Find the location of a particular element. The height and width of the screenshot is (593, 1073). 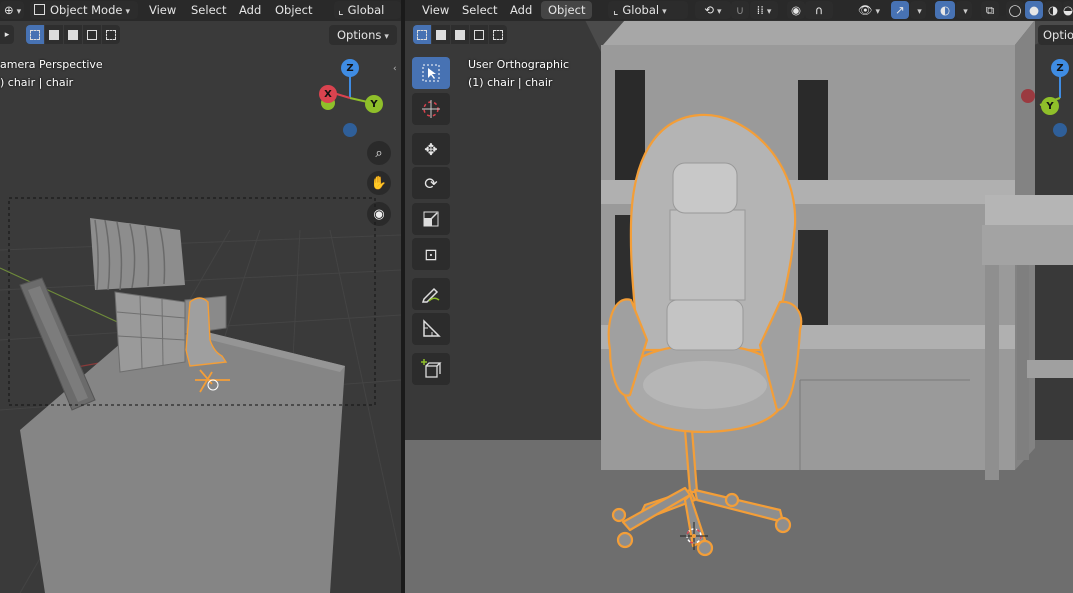

mode-dropdown: Object Mode ▾ is located at coordinates (84, 10).